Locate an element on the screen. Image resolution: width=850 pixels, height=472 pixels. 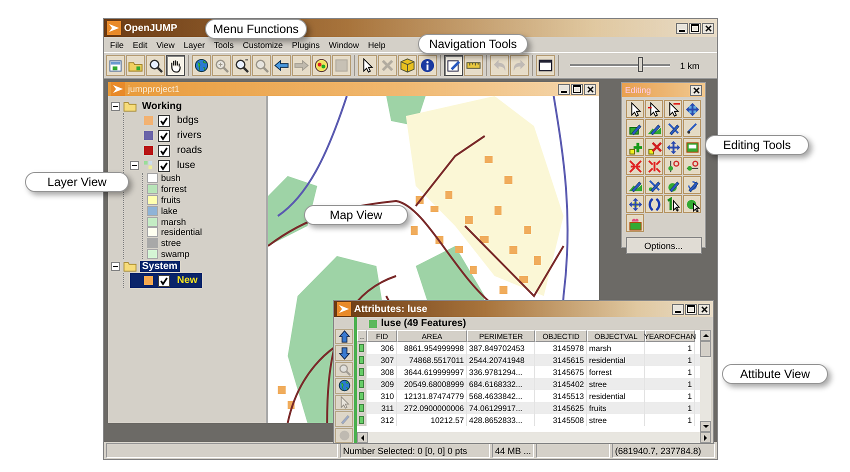
scale-label: 1 km is located at coordinates (690, 65).